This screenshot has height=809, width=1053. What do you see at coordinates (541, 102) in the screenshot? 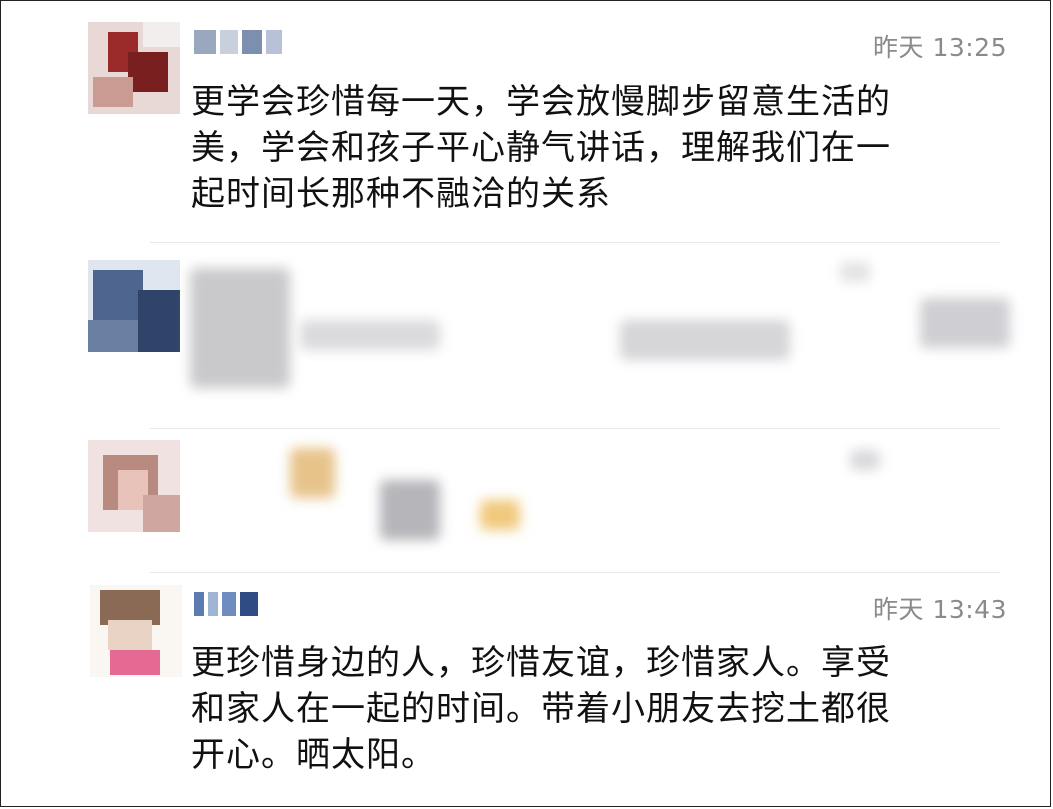
I see `comment-line: 更学会珍惜每一天，学会放慢脚步留意生活的` at bounding box center [541, 102].